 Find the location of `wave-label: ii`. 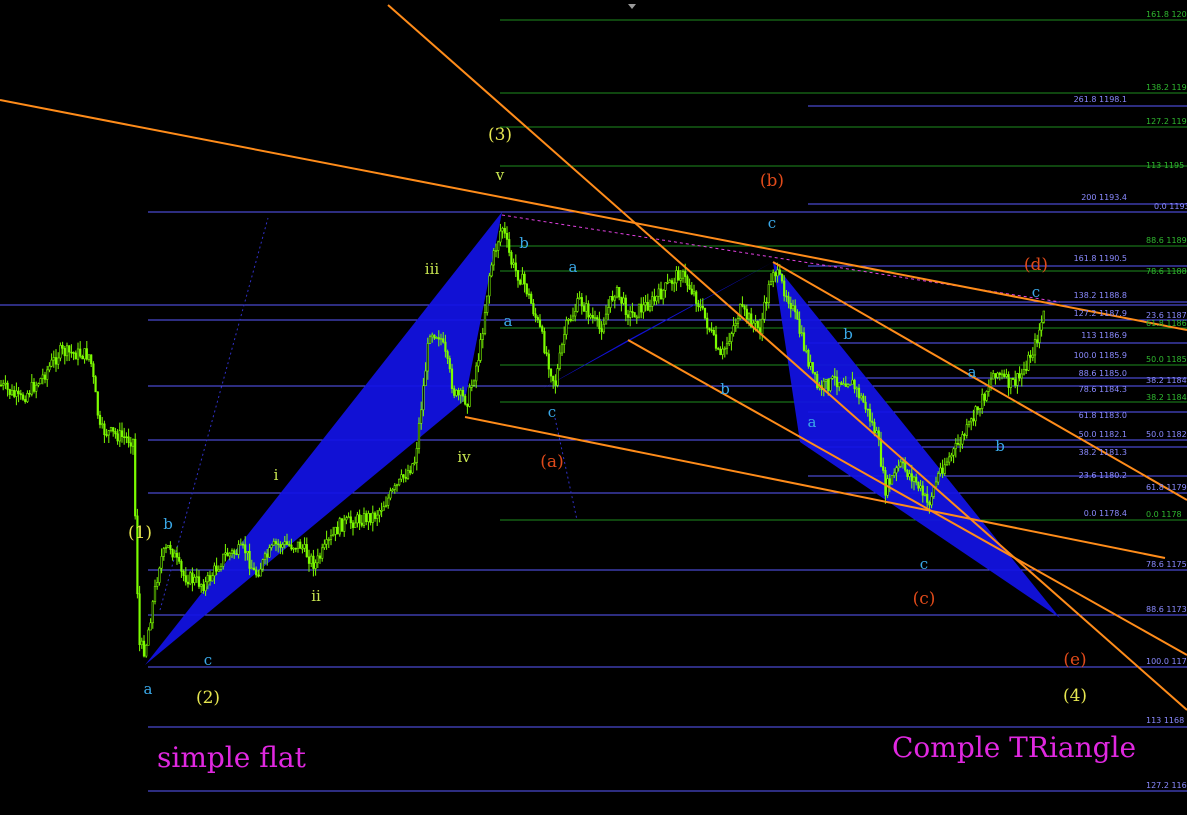

wave-label: ii is located at coordinates (316, 596).